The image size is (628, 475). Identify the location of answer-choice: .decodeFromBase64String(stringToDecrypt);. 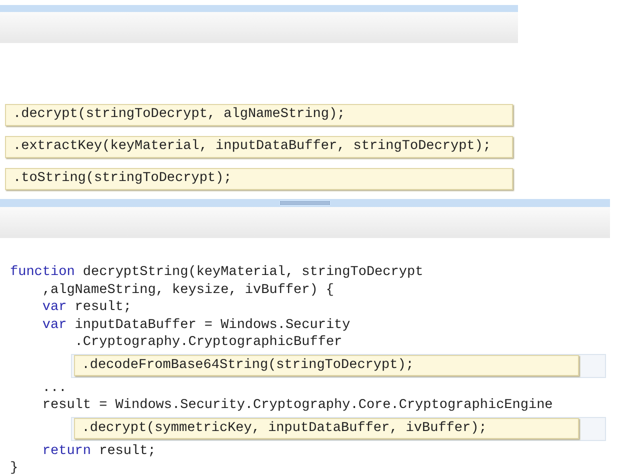
(326, 365).